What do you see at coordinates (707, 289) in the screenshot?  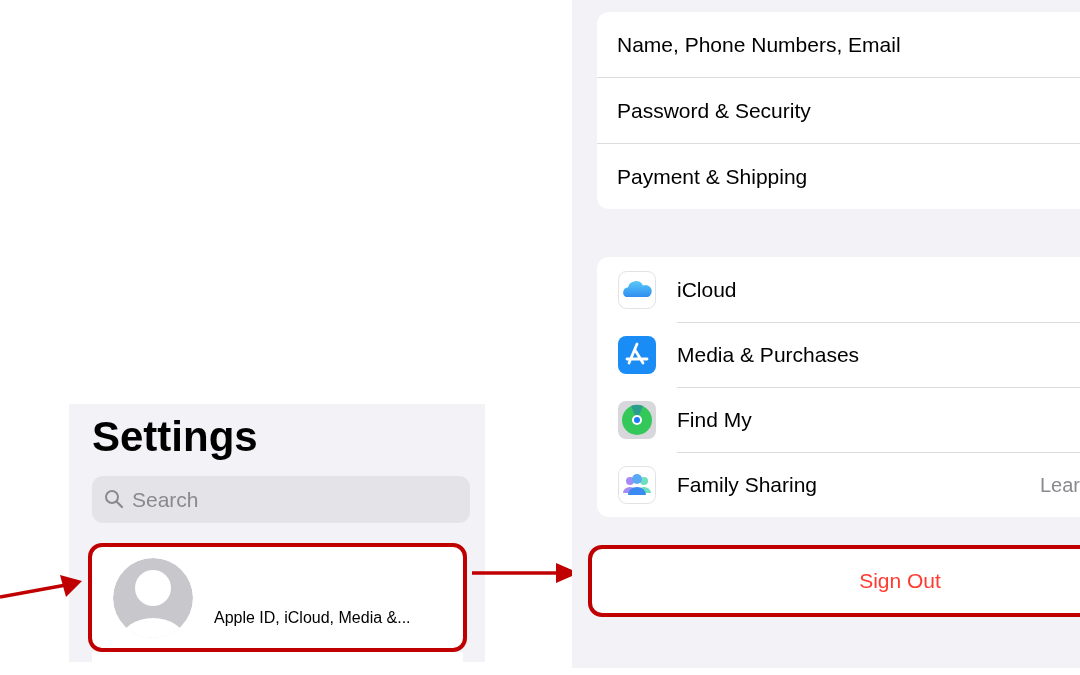 I see `service-item: iCloud` at bounding box center [707, 289].